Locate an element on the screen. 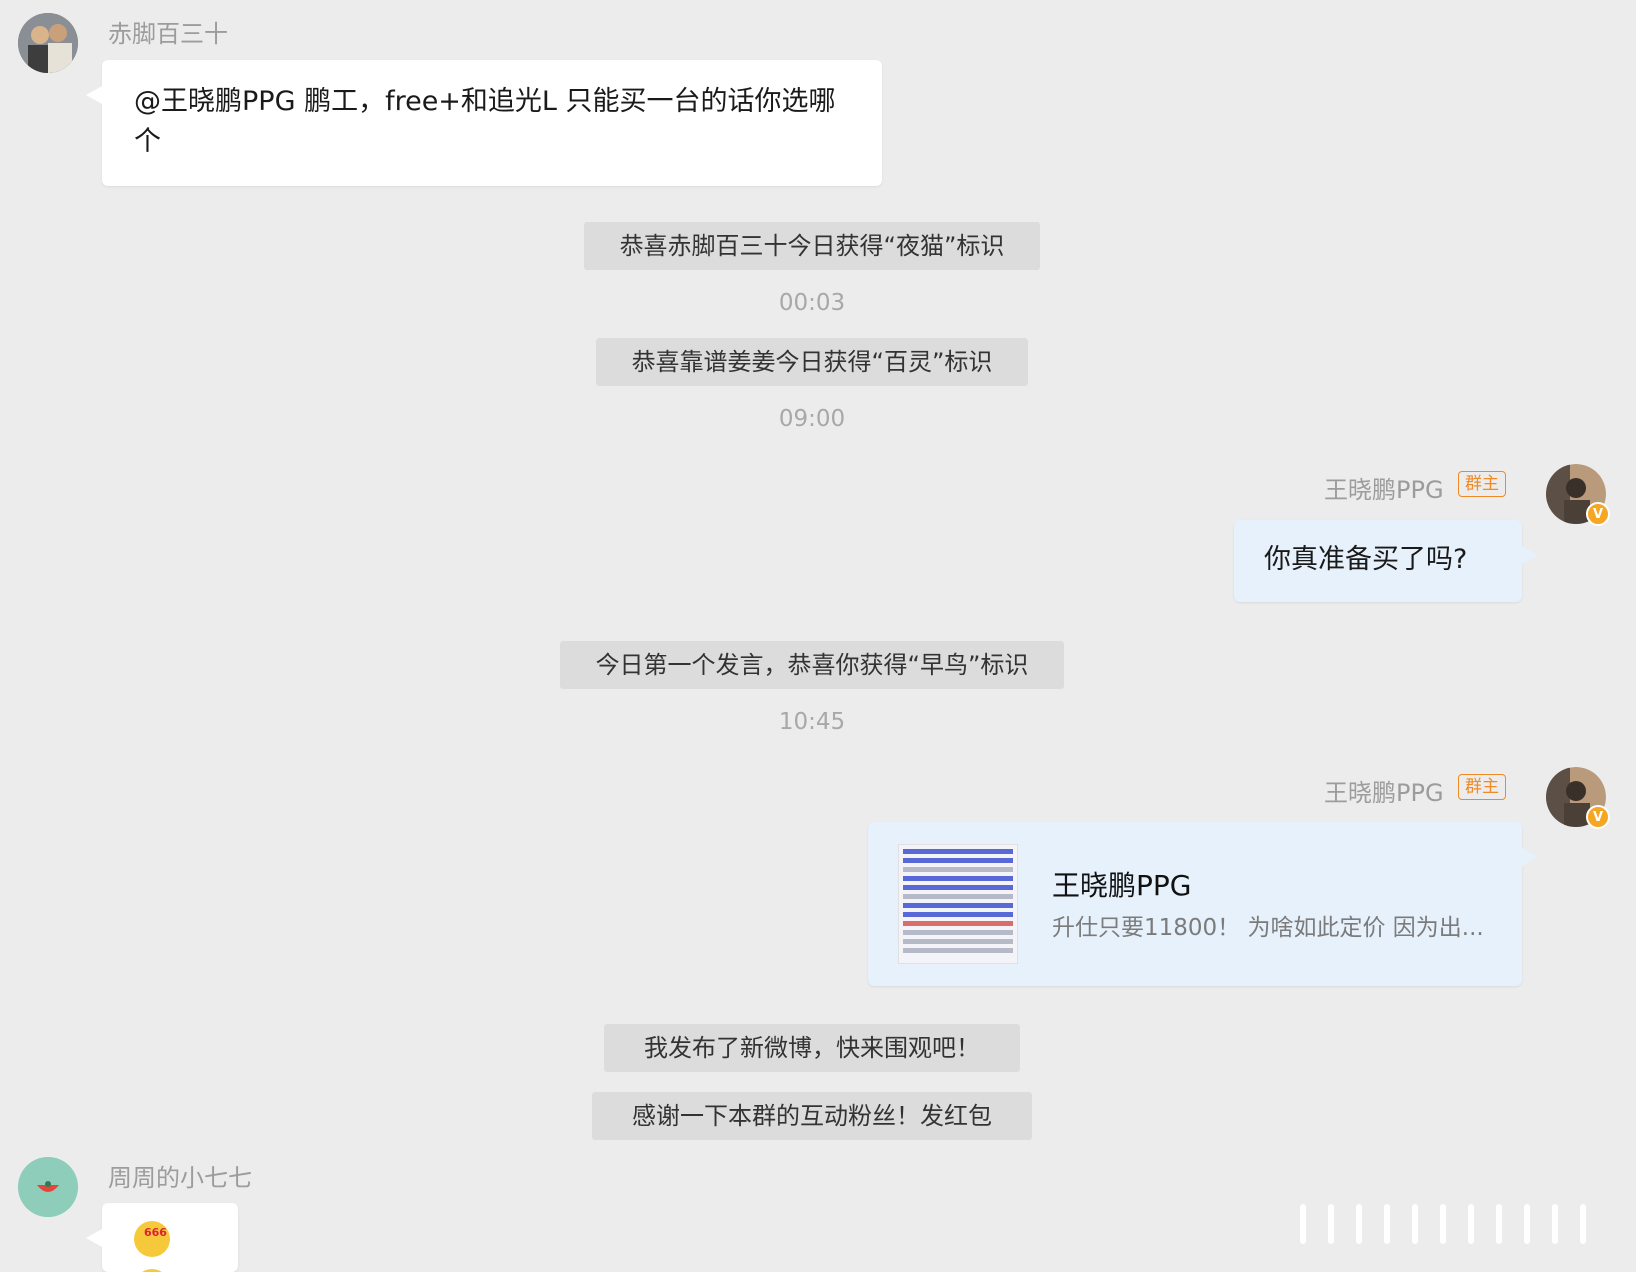 Image resolution: width=1636 pixels, height=1272 pixels. message-bubble: @王晓鹏PPG 鹏工，free+和追光L 只能买一台的话你选哪个 is located at coordinates (484, 123).